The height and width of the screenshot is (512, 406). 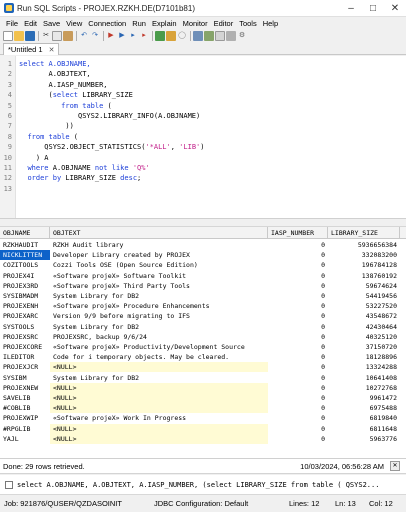 What do you see at coordinates (364, 398) in the screenshot?
I see `table-cell: 9961472` at bounding box center [364, 398].